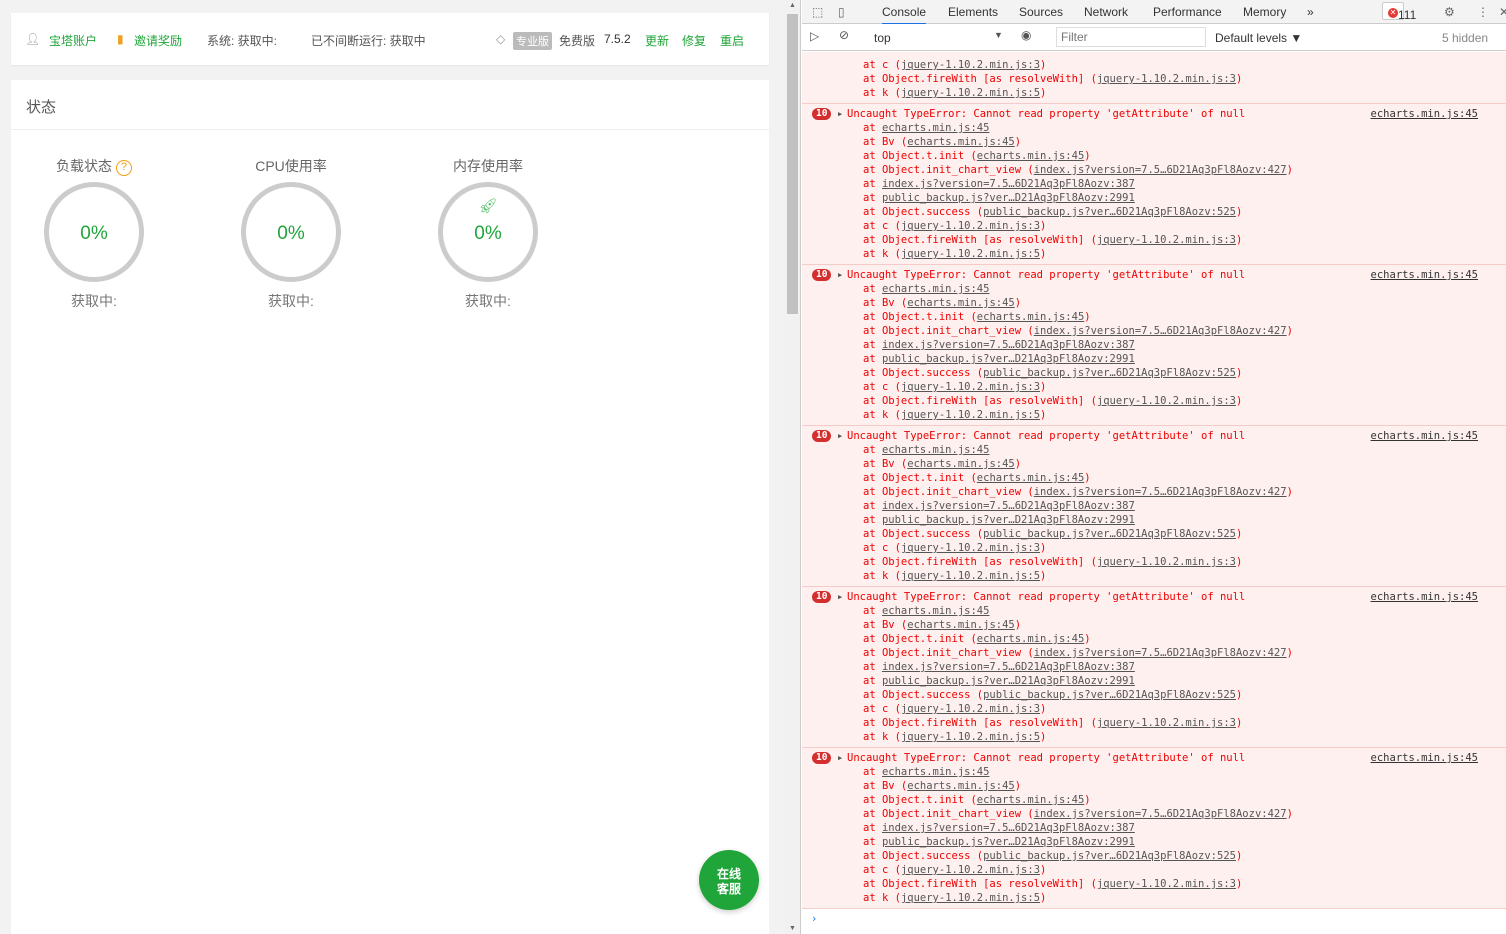 This screenshot has width=1506, height=934. What do you see at coordinates (1131, 37) in the screenshot?
I see `filter-input` at bounding box center [1131, 37].